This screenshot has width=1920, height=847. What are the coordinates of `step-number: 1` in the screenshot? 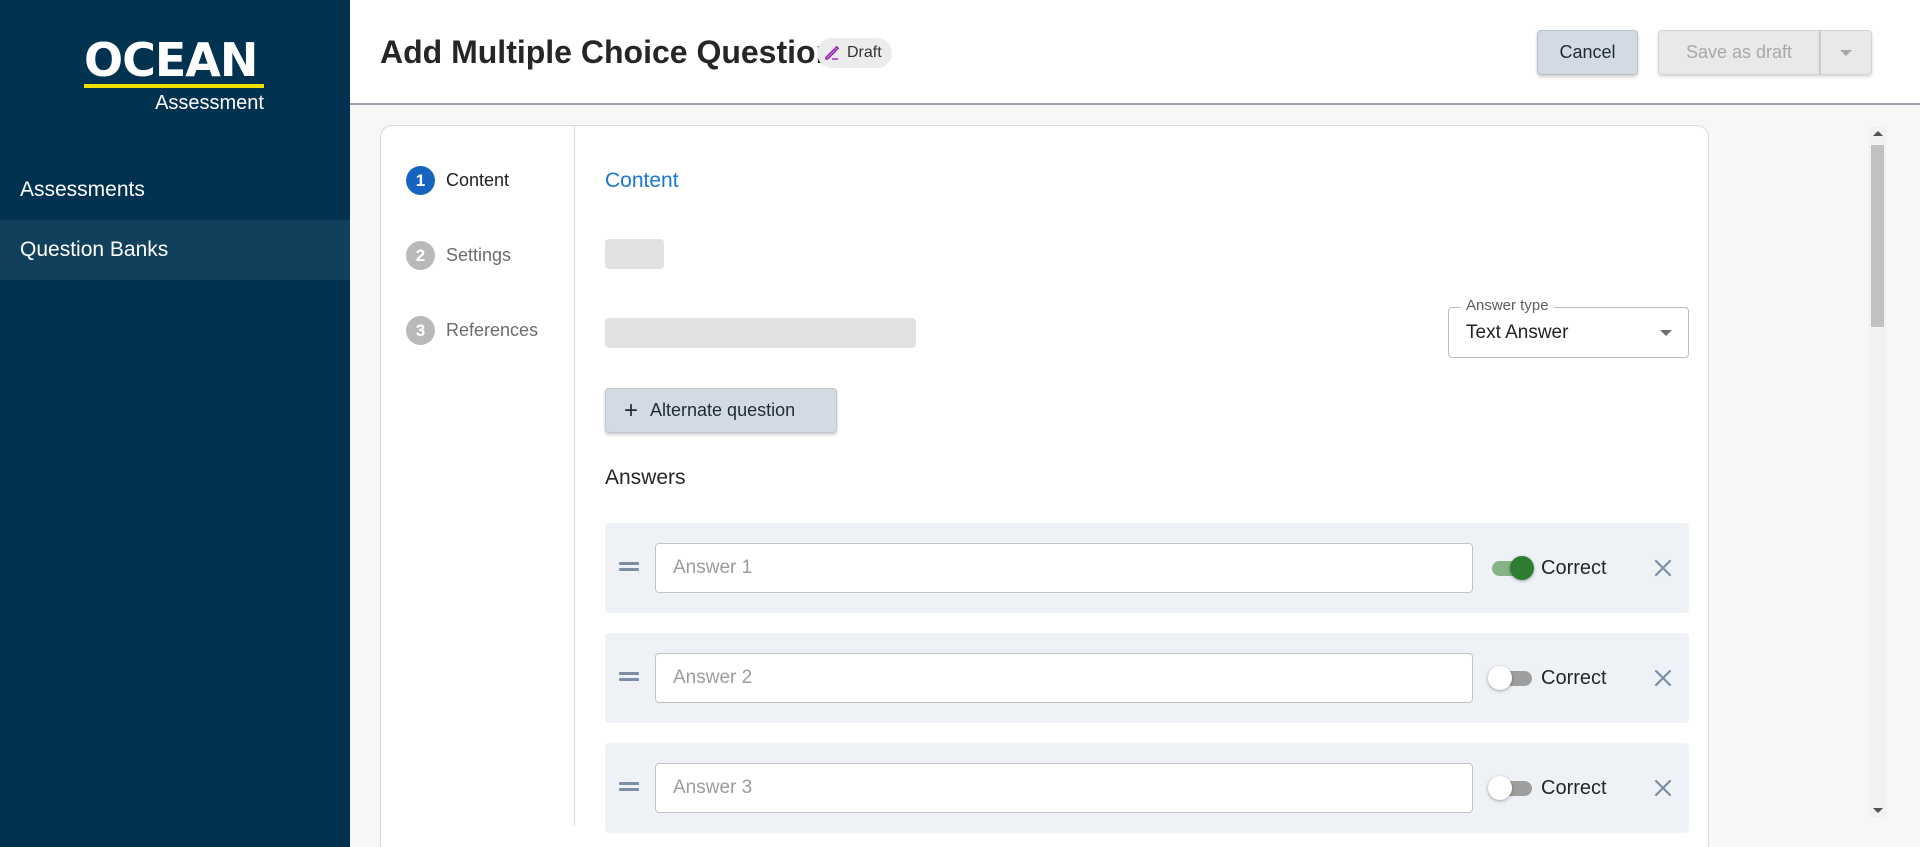 It's located at (420, 180).